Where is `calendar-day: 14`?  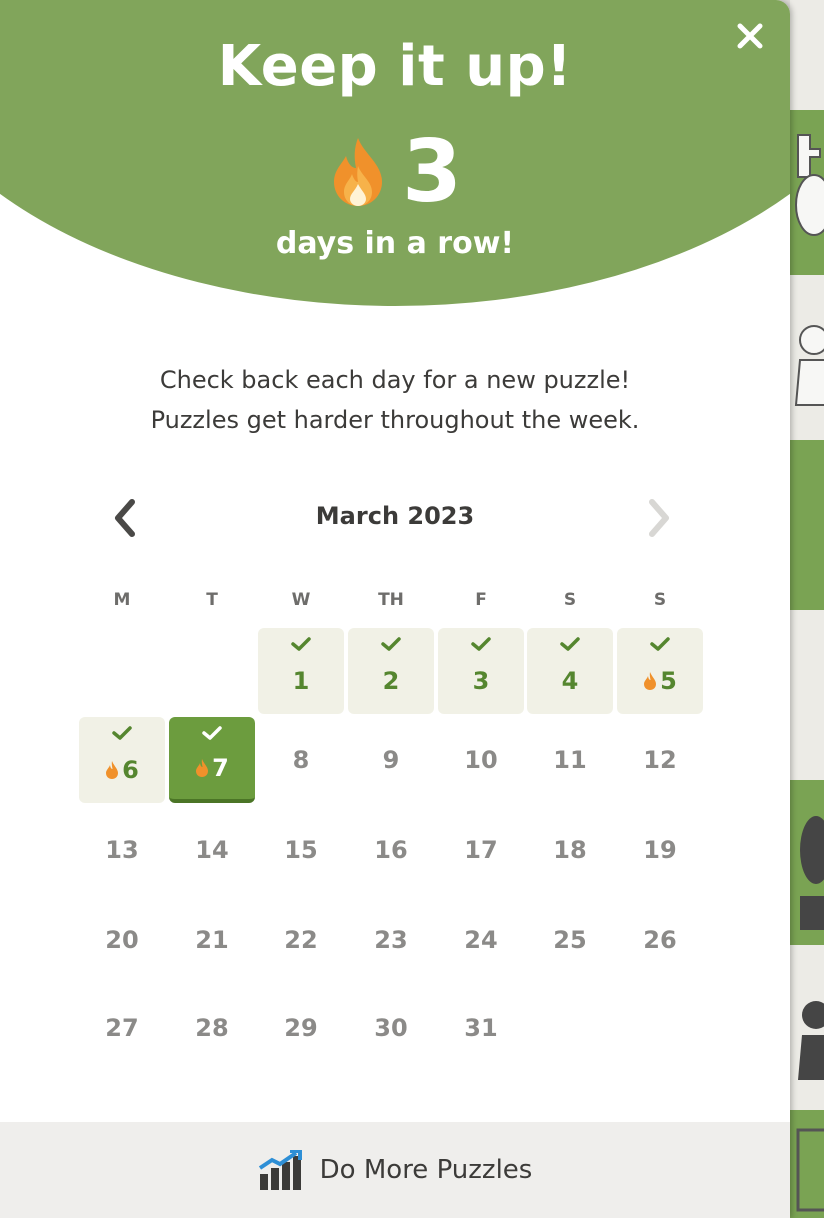
calendar-day: 14 is located at coordinates (212, 850).